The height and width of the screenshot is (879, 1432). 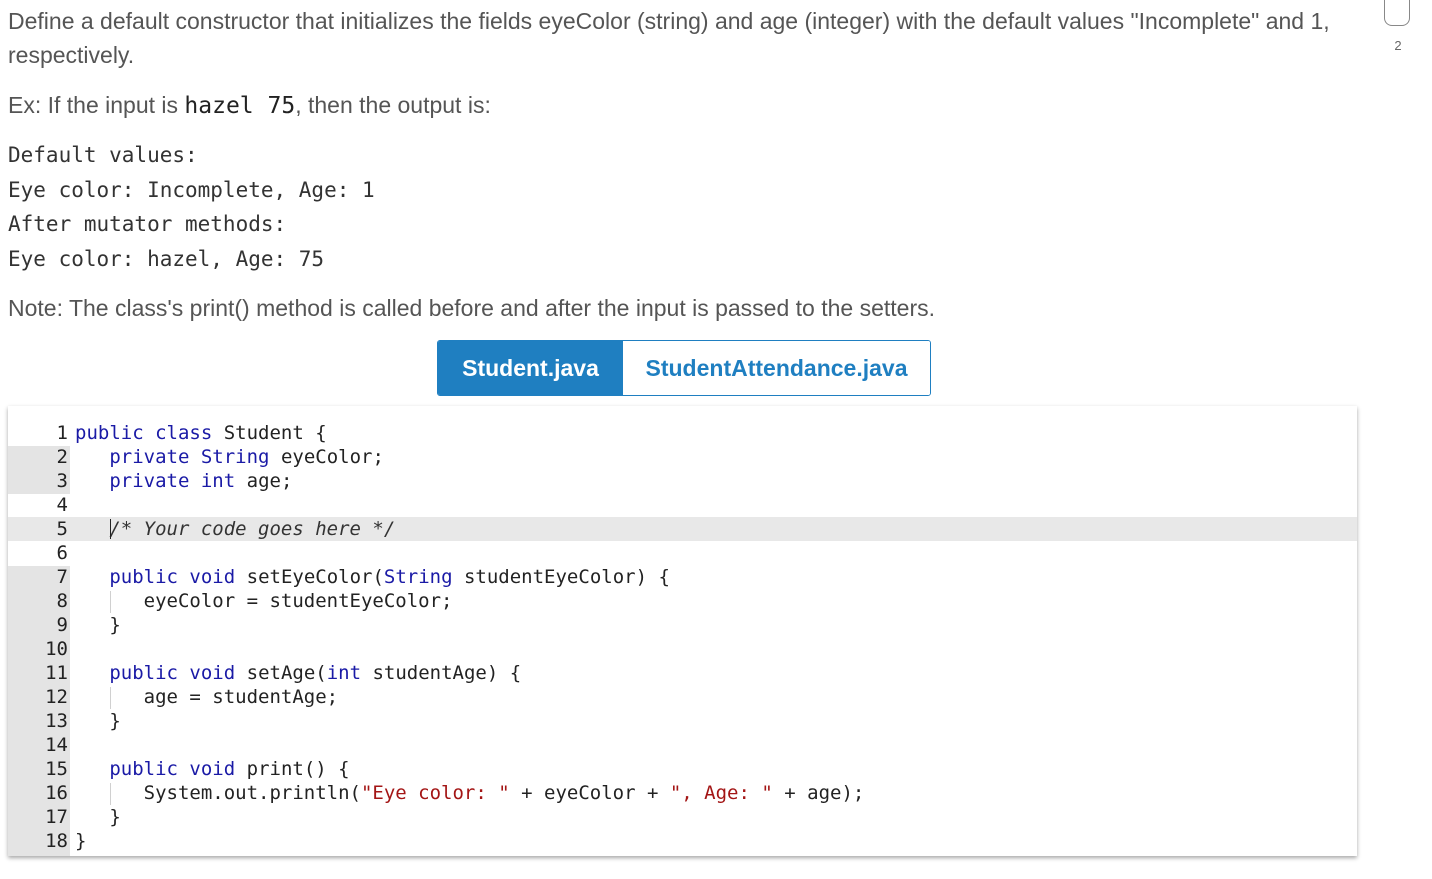 I want to click on bookmark-icon, so click(x=1397, y=13).